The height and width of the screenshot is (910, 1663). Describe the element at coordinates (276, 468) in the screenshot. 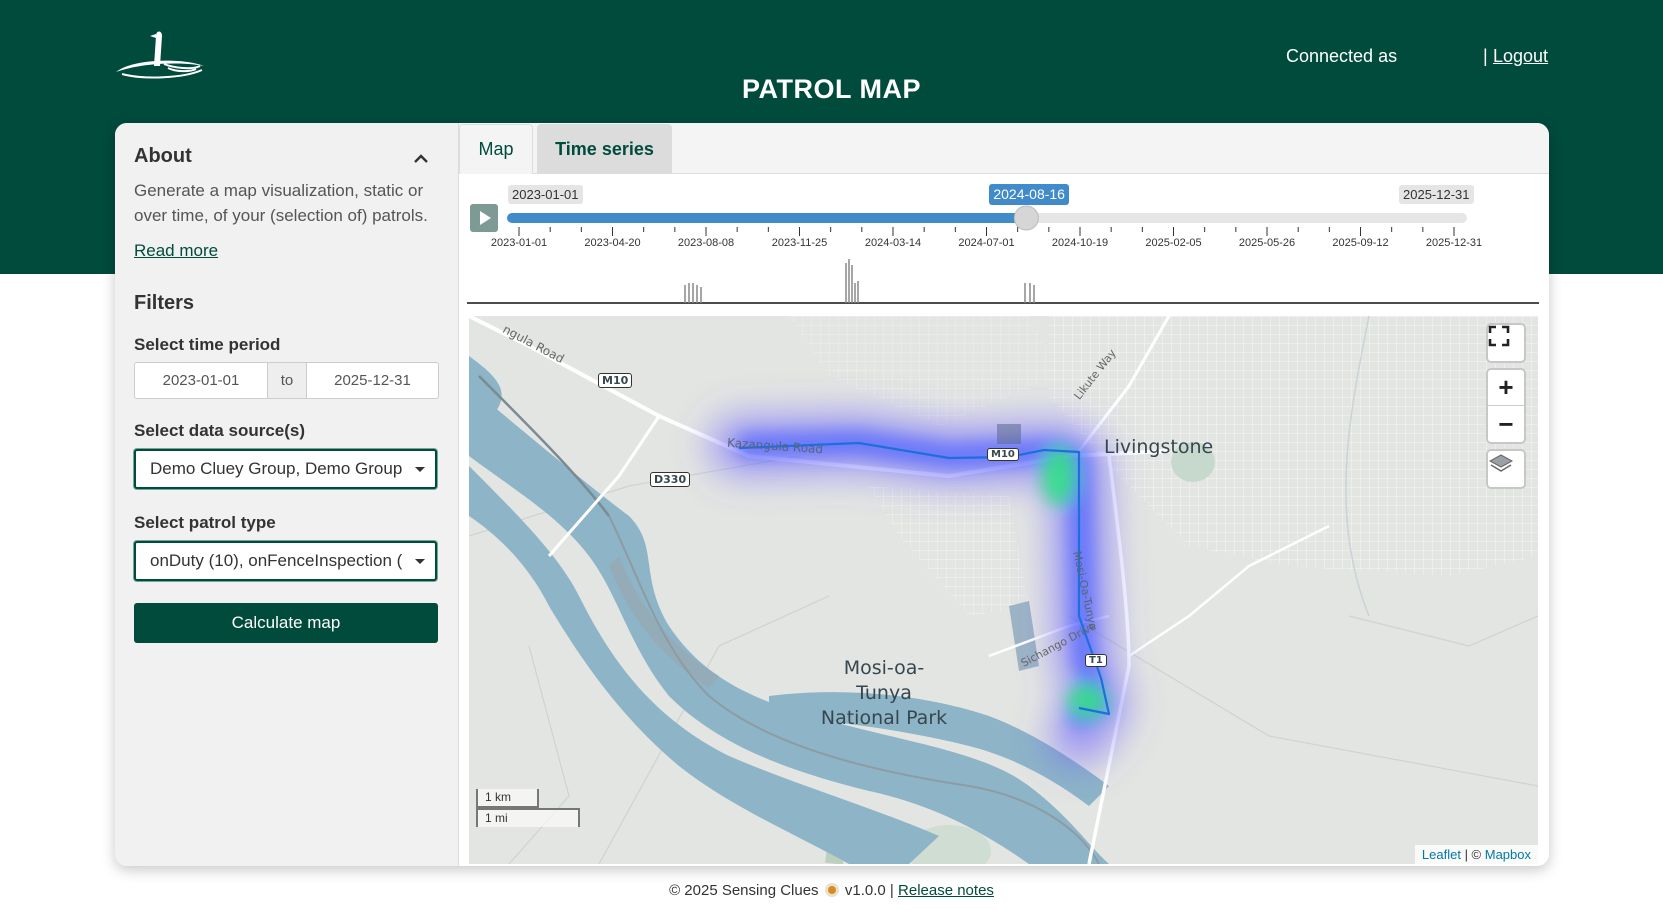

I see `data-source-value: Demo Cluey Group, Demo Group` at that location.